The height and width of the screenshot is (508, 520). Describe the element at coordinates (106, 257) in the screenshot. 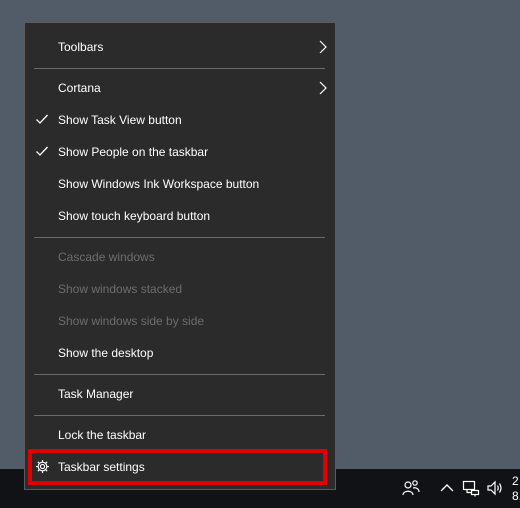

I see `menu-item-label: Cascade windows` at that location.